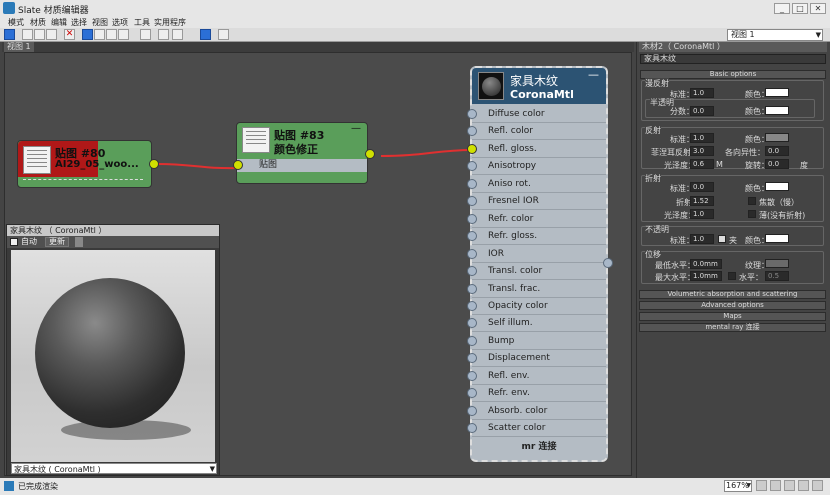  What do you see at coordinates (706, 264) in the screenshot?
I see `disp-min-spinner: 0.0mm` at bounding box center [706, 264].